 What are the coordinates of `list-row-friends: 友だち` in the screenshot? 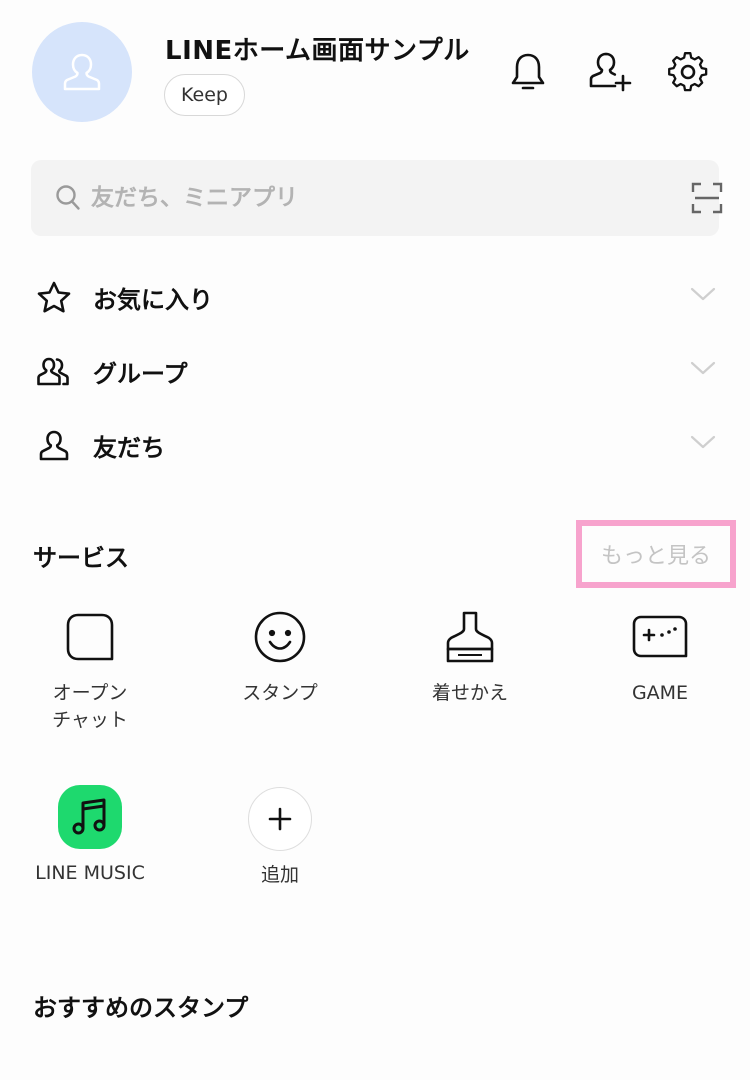 It's located at (375, 444).